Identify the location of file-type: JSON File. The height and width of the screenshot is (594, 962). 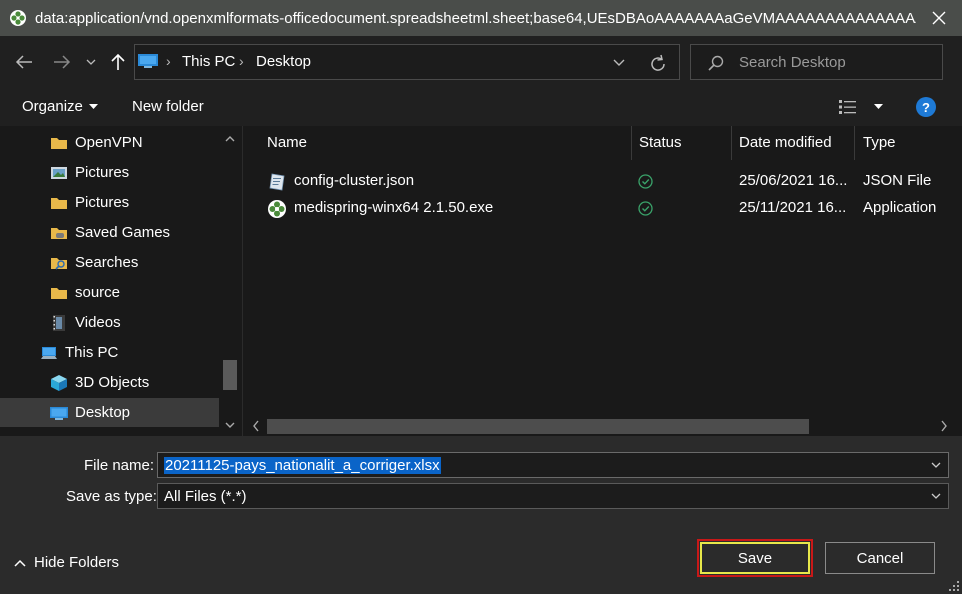
(897, 180).